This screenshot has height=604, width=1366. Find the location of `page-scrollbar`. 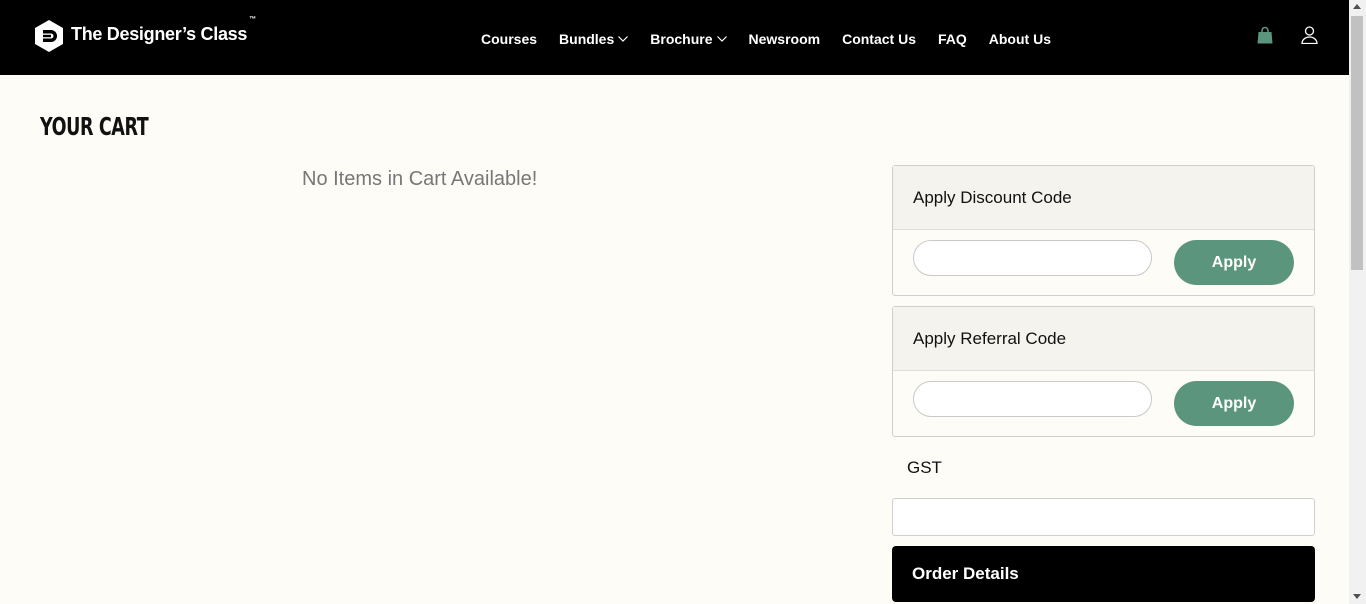

page-scrollbar is located at coordinates (1357, 302).